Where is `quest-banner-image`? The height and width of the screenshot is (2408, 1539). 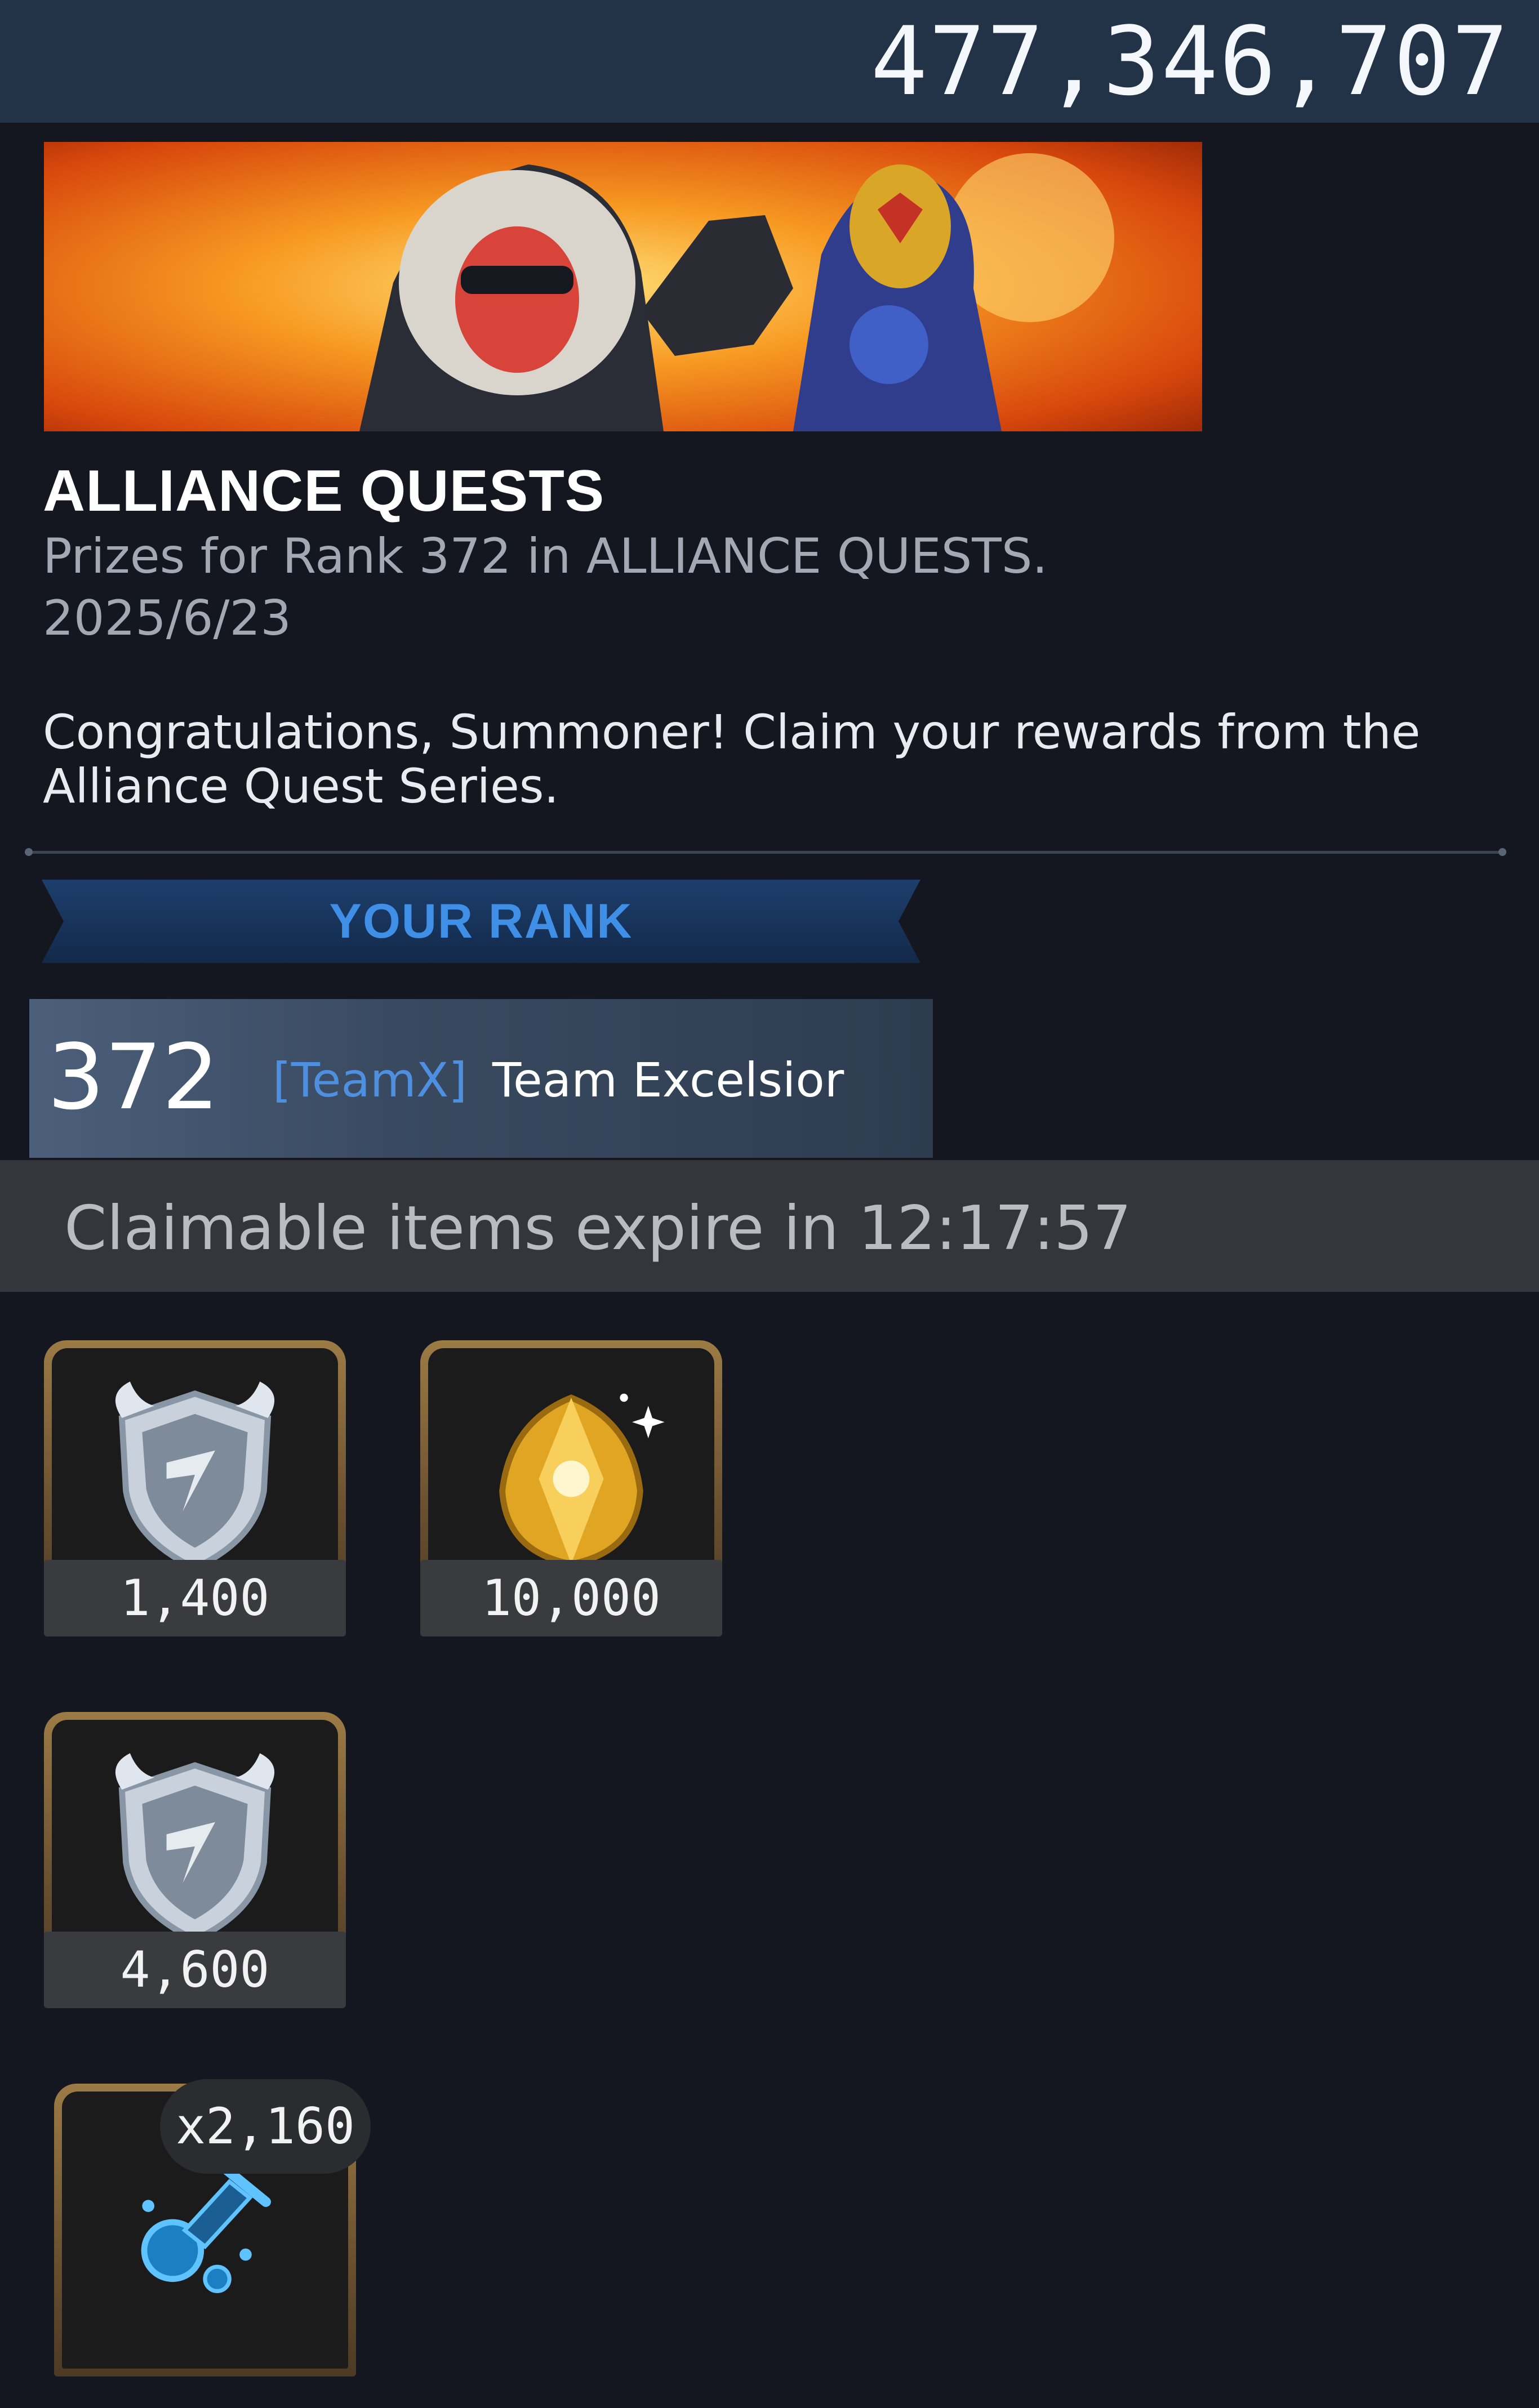 quest-banner-image is located at coordinates (623, 286).